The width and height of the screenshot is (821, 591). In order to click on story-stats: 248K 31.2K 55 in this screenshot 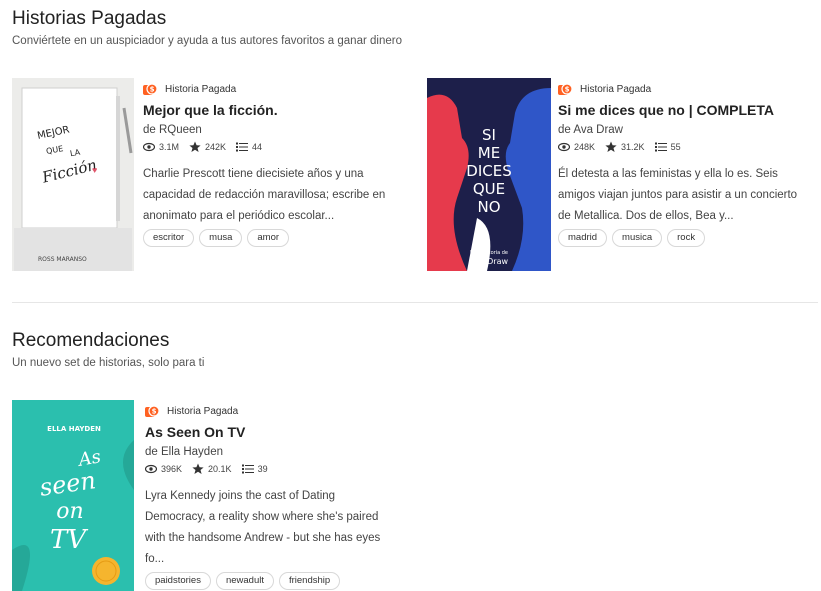, I will do `click(688, 147)`.